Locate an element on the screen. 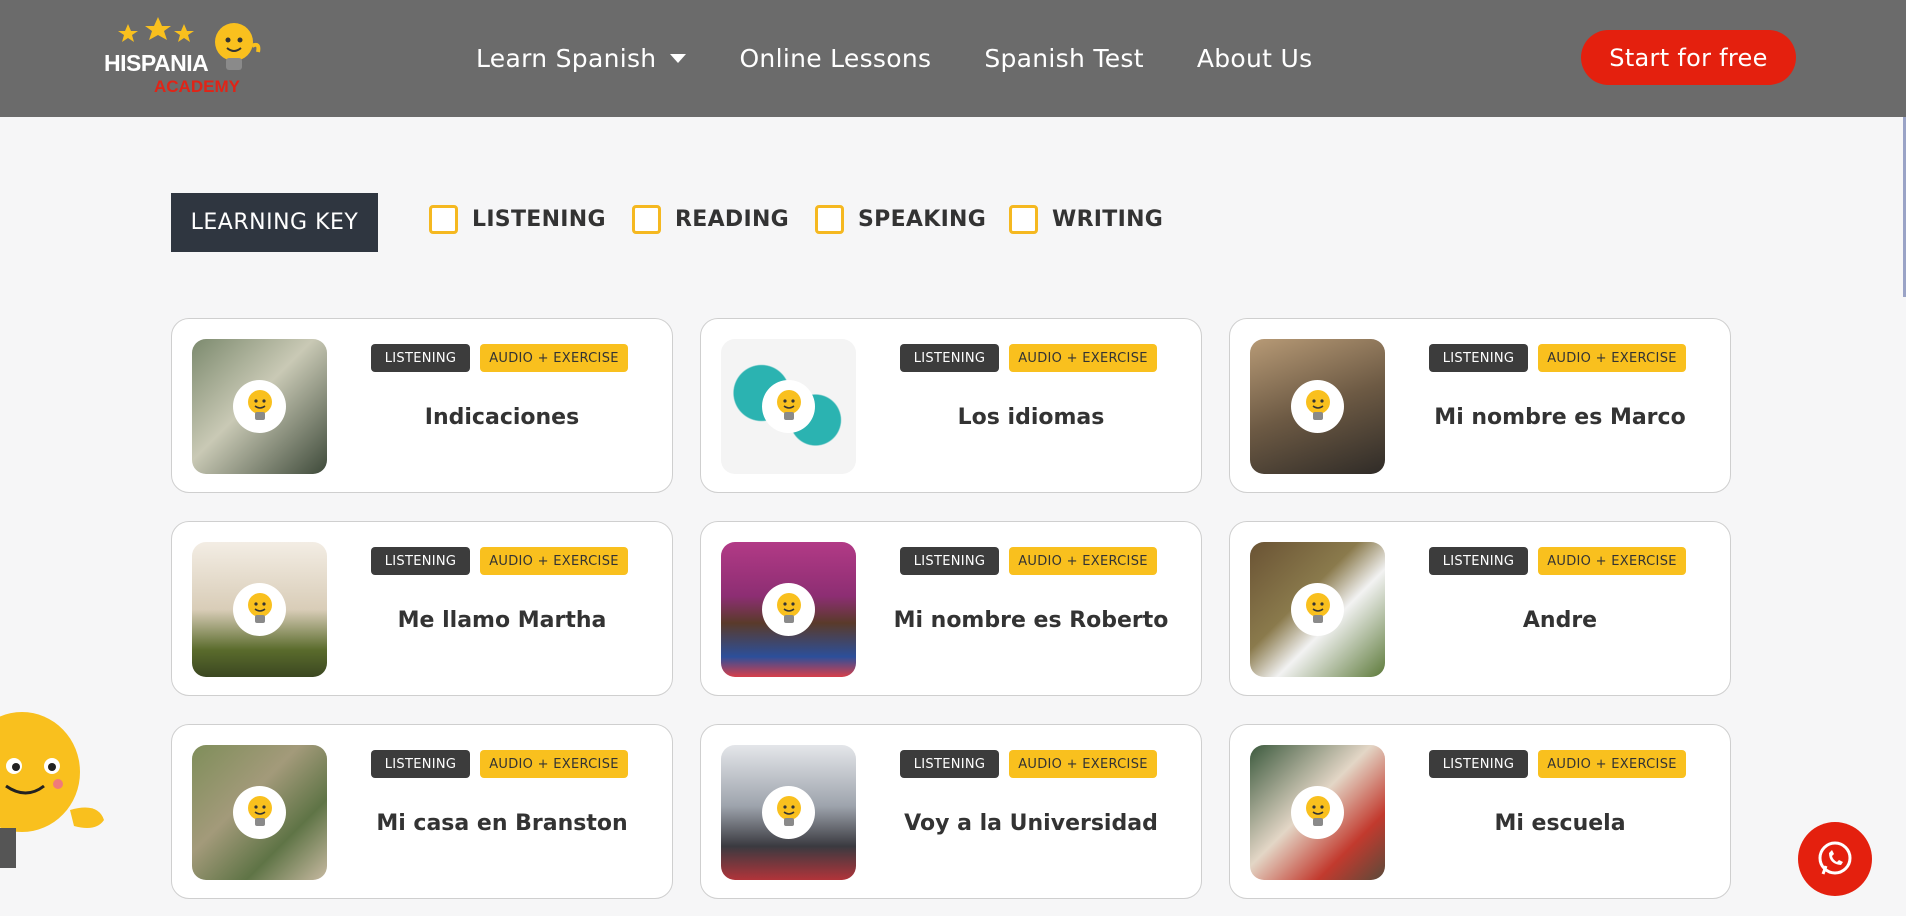 This screenshot has height=916, width=1906. chevron-down-icon is located at coordinates (678, 58).